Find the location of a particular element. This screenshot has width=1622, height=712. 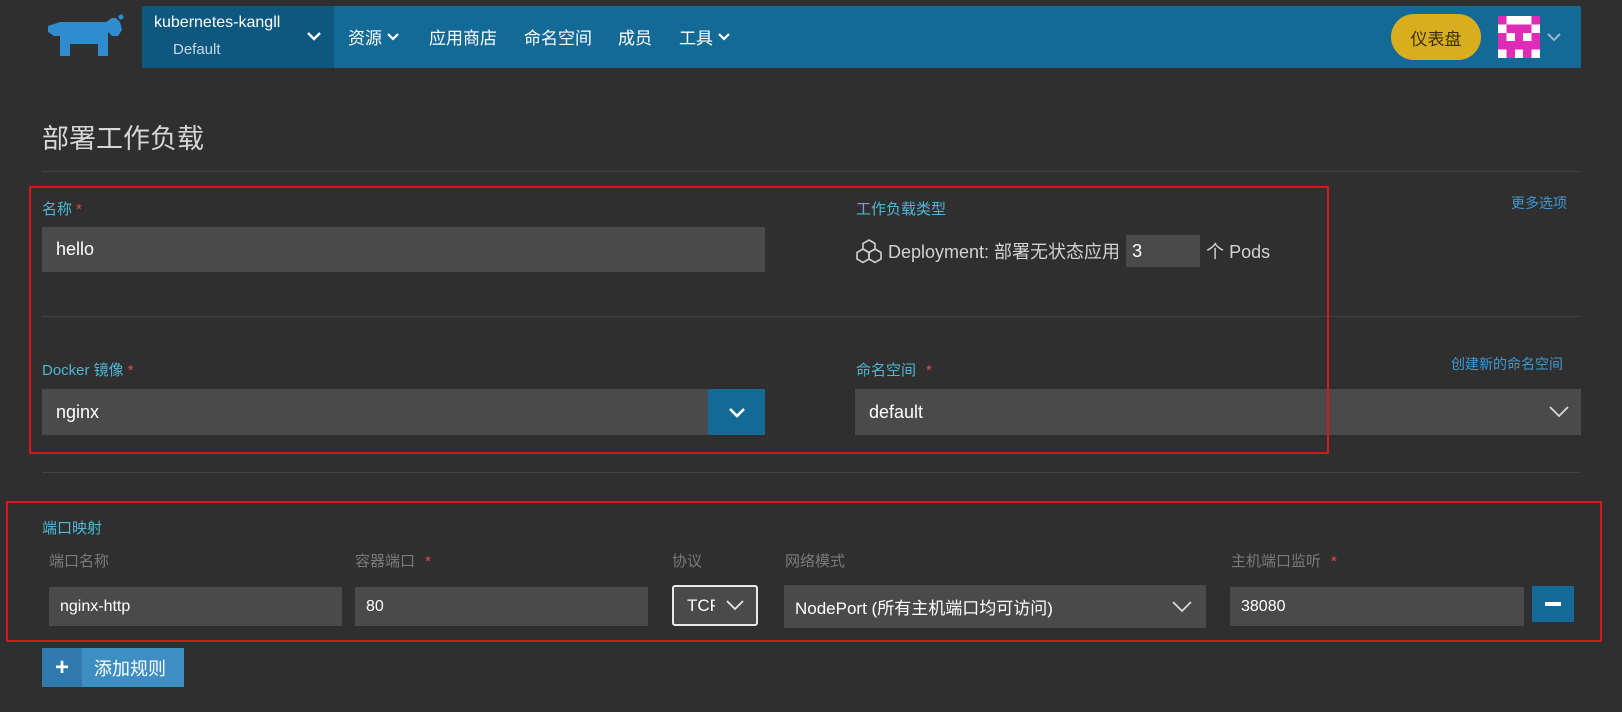

page-title: 部署工作负载 is located at coordinates (123, 139).